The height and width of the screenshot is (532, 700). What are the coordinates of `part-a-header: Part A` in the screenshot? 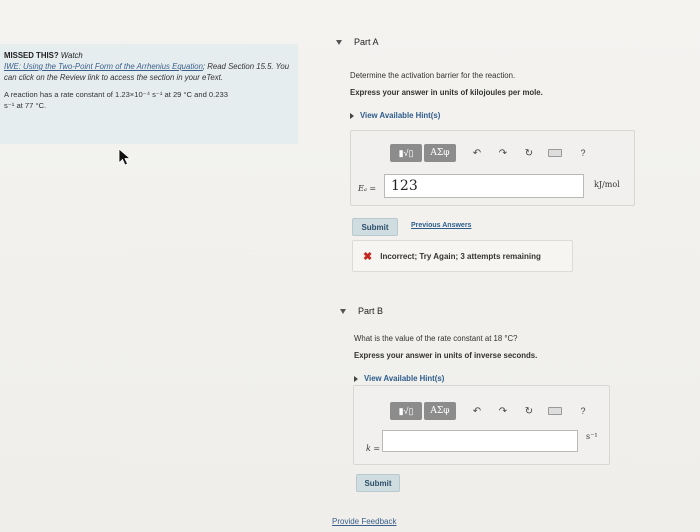 It's located at (357, 42).